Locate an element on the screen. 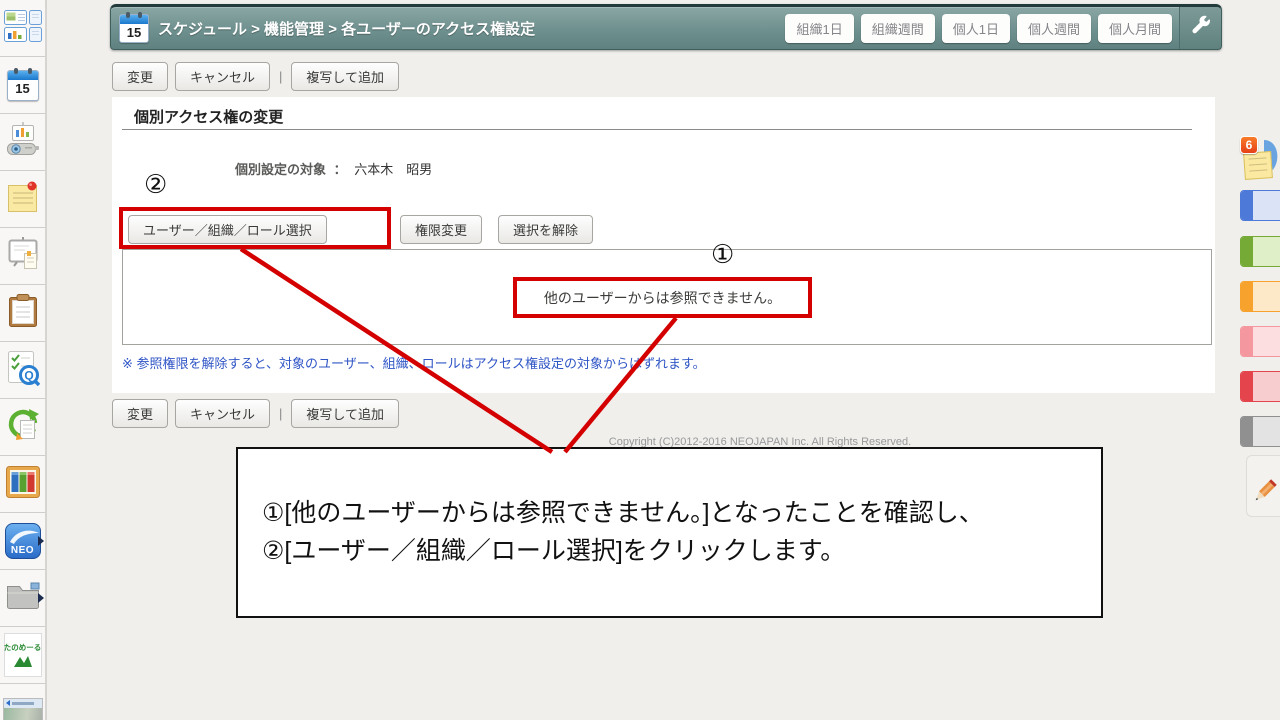  callout-line1: ①[他のユーザーからは参照できません。]となったことを確認し、 is located at coordinates (623, 513).